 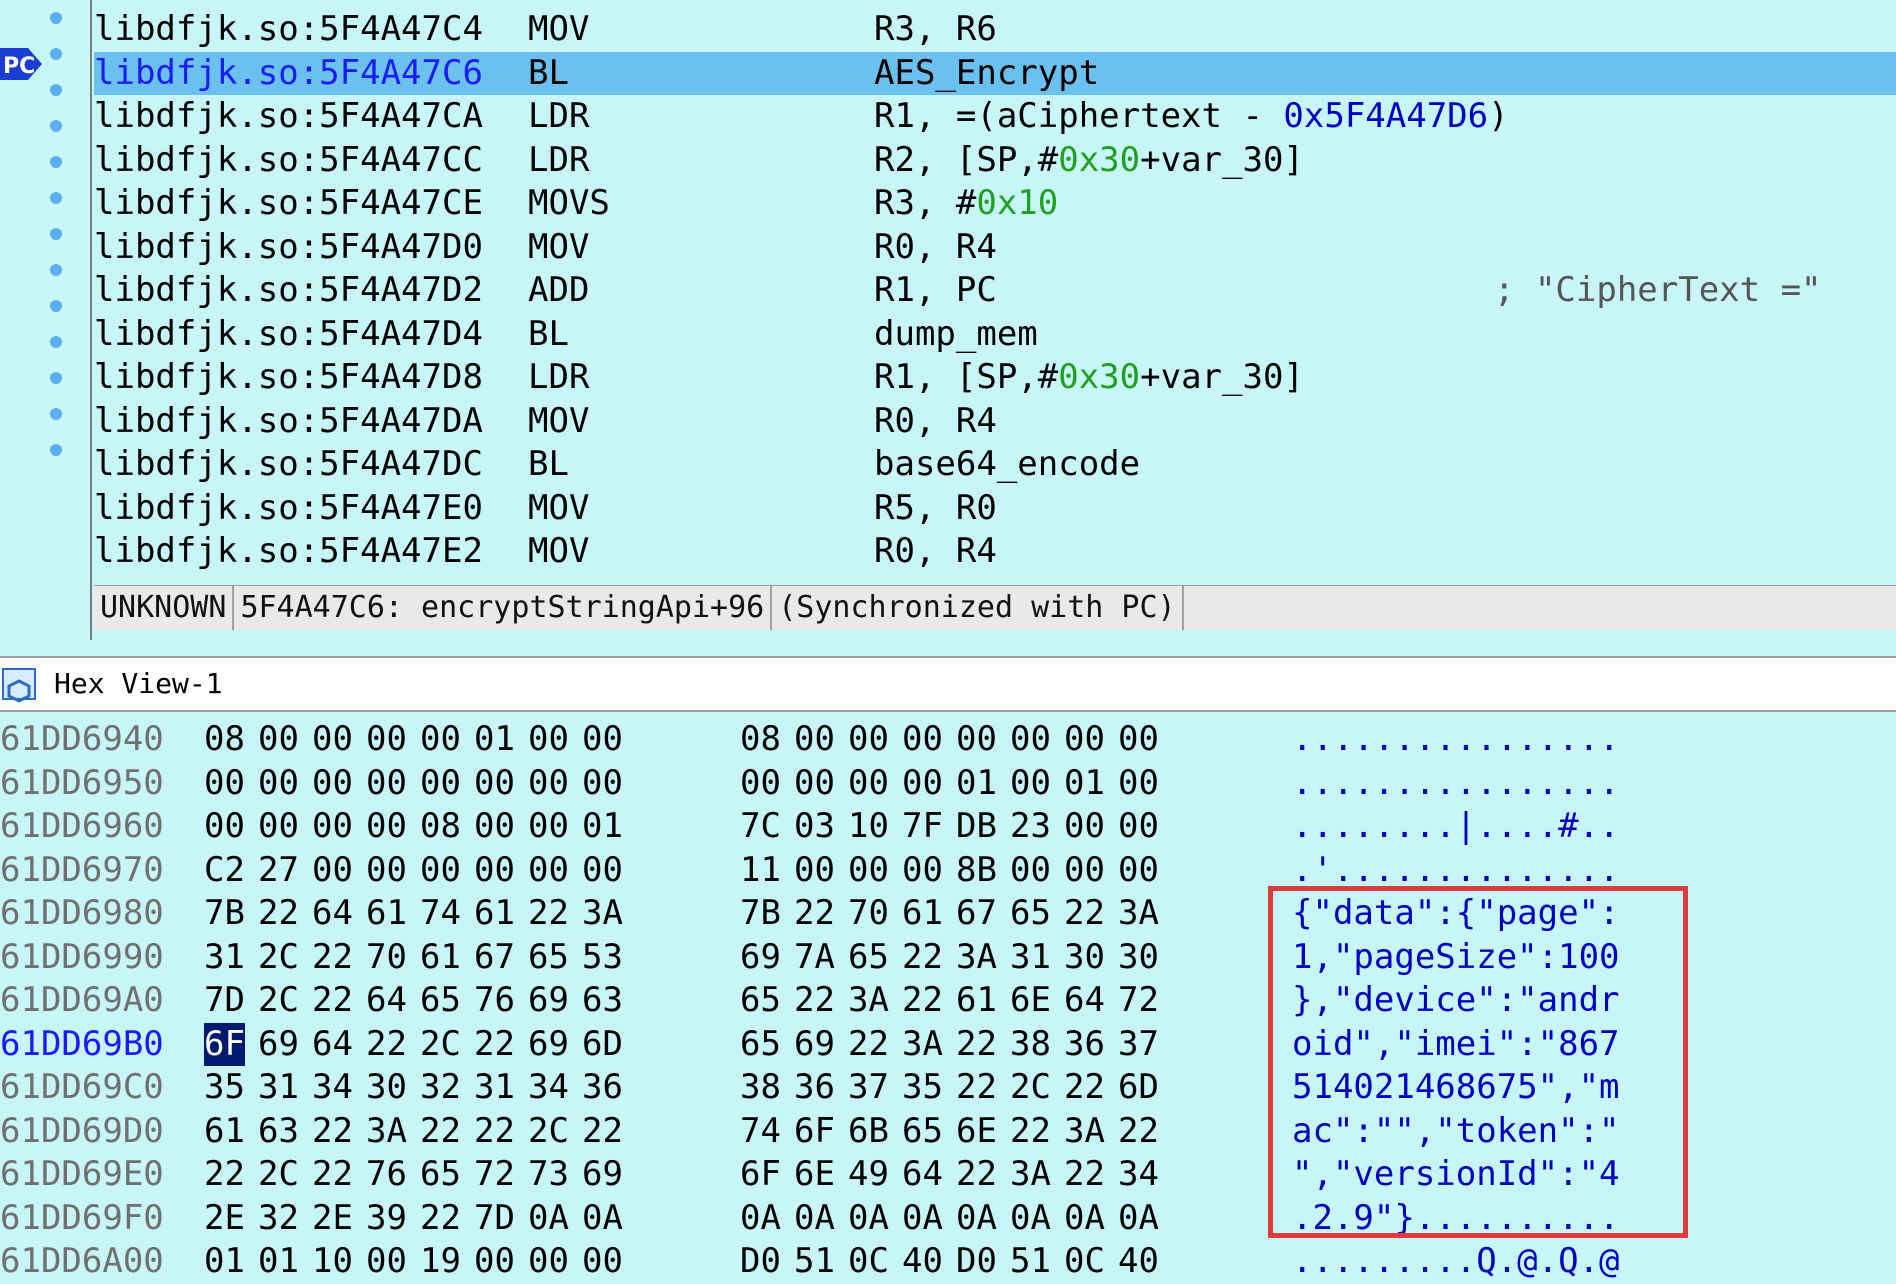 What do you see at coordinates (814, 827) in the screenshot?
I see `hex-byte: 03` at bounding box center [814, 827].